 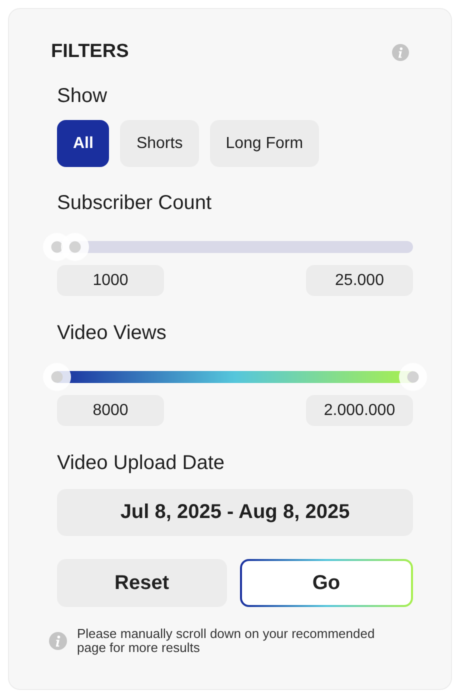 What do you see at coordinates (265, 143) in the screenshot?
I see `filter-chip: Long Form` at bounding box center [265, 143].